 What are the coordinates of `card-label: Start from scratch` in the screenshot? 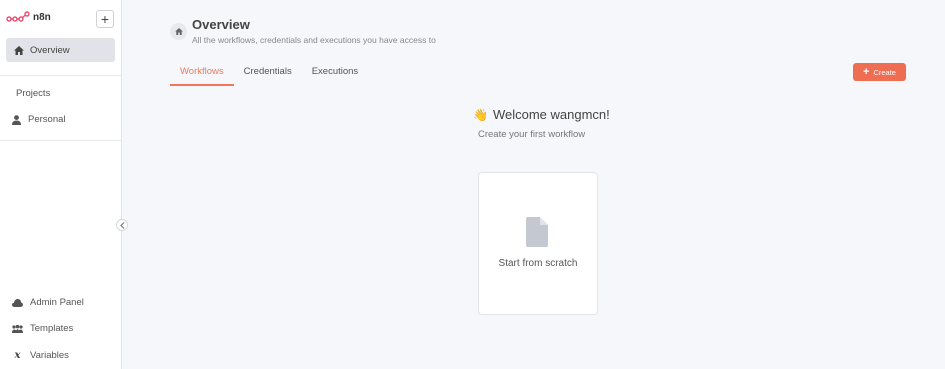 It's located at (538, 263).